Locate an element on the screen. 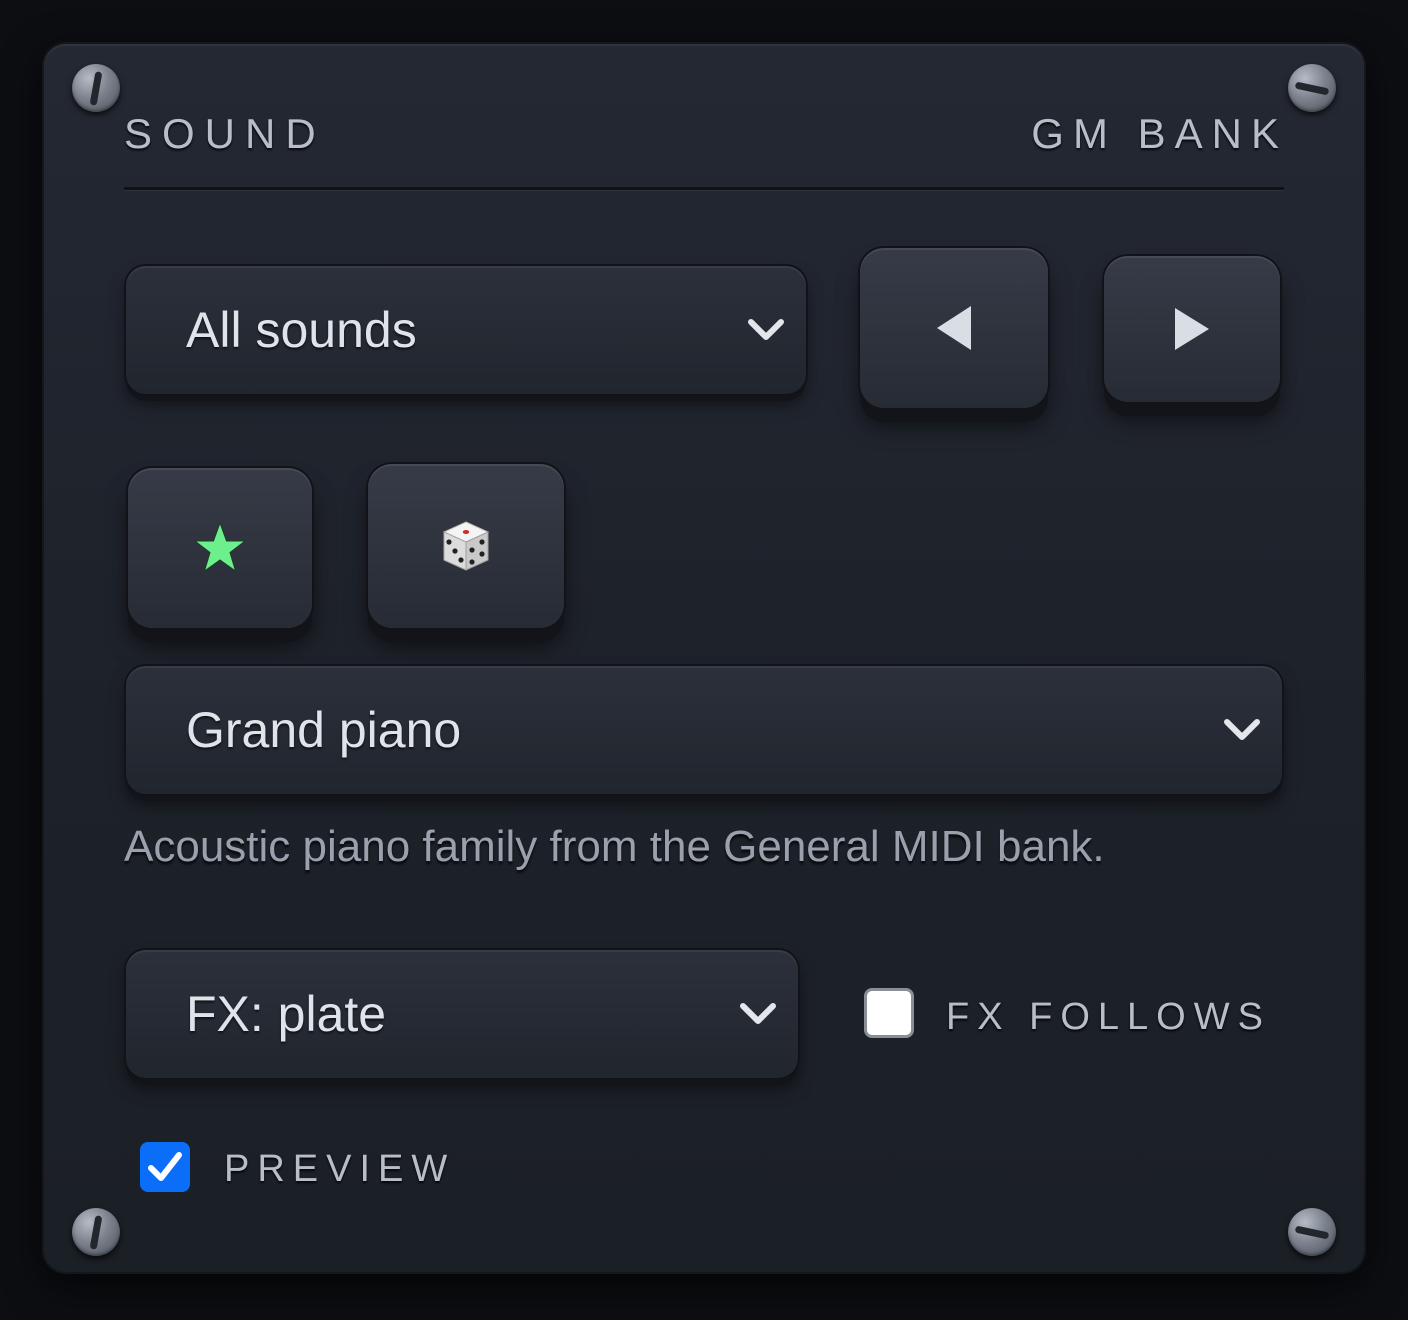  sound-select-value: Grand piano is located at coordinates (324, 730).